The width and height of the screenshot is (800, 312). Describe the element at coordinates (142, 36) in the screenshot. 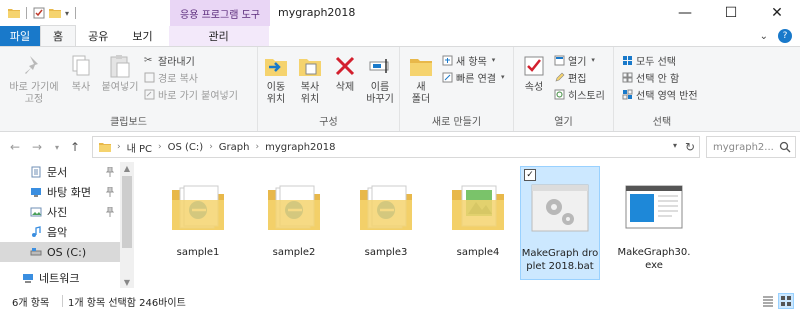

I see `tab-view: 보기` at that location.